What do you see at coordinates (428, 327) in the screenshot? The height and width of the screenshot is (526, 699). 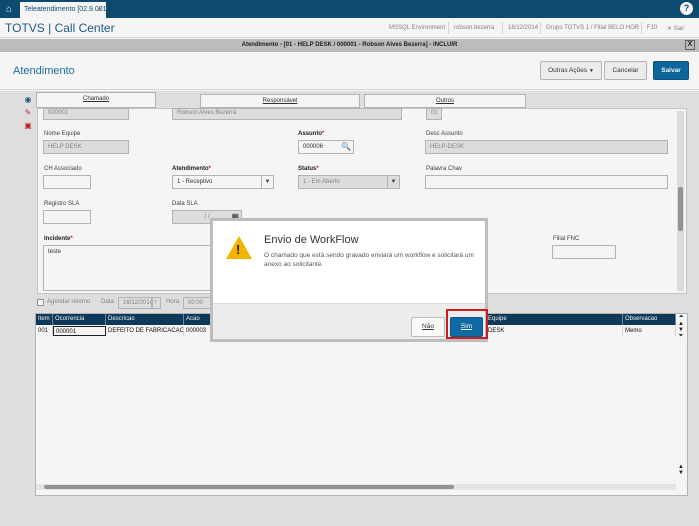 I see `no-button: Não` at bounding box center [428, 327].